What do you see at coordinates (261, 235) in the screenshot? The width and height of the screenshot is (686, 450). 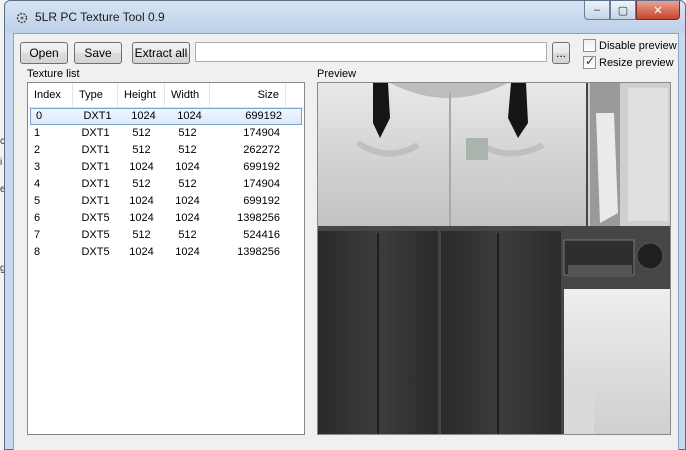 I see `cell-size: 524416` at bounding box center [261, 235].